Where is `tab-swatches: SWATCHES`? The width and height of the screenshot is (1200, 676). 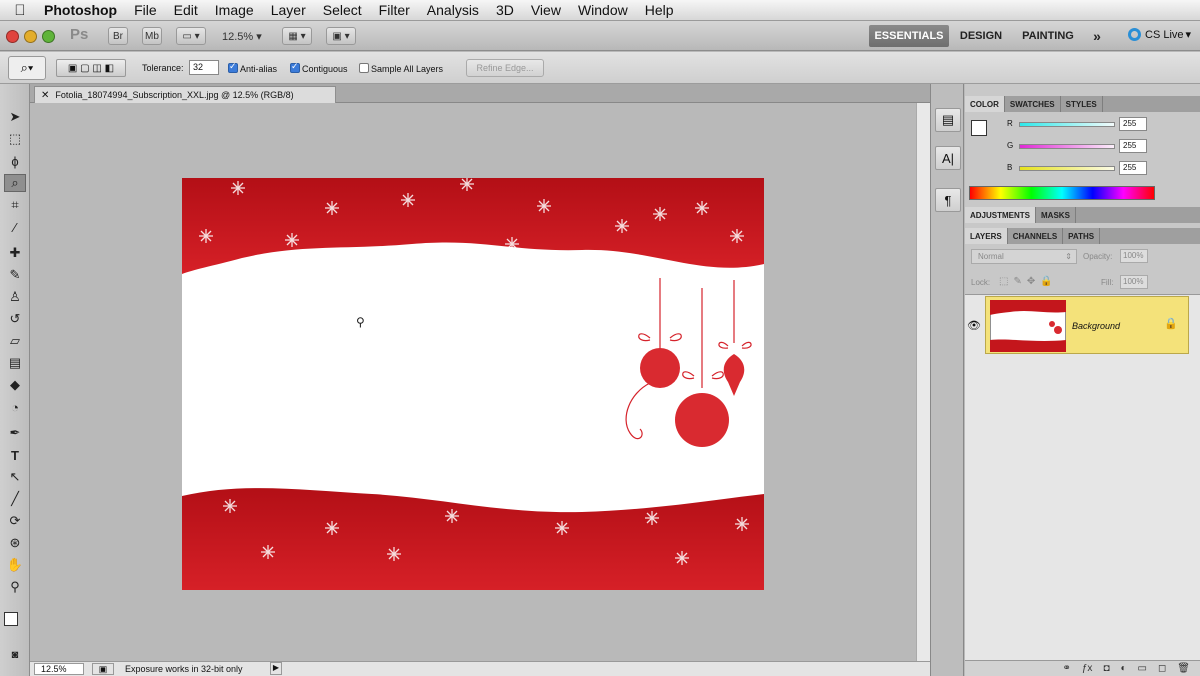
tab-swatches: SWATCHES is located at coordinates (1033, 104).